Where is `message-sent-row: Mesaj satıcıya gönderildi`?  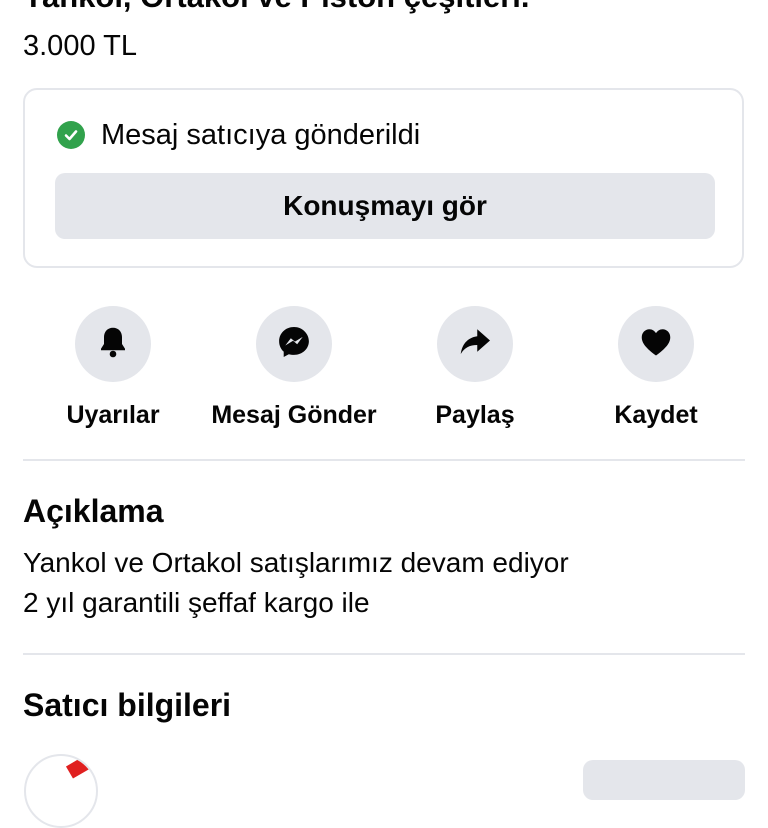
message-sent-row: Mesaj satıcıya gönderildi is located at coordinates (238, 135).